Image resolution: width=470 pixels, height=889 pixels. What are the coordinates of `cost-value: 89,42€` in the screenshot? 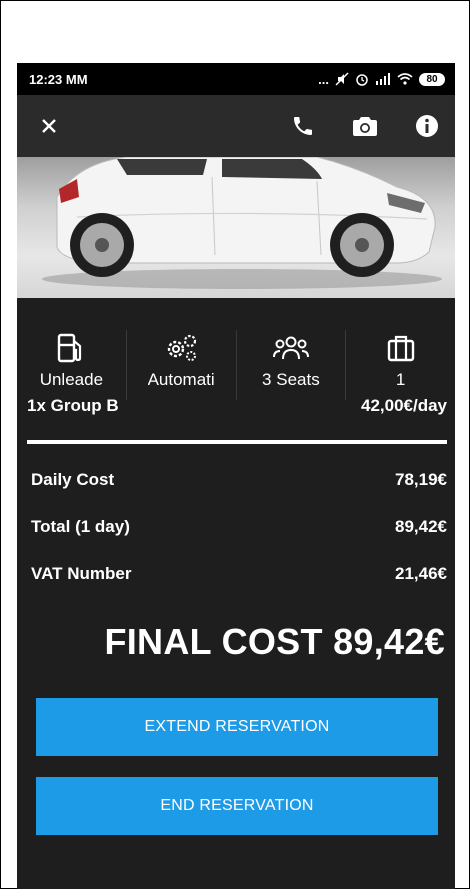 It's located at (421, 526).